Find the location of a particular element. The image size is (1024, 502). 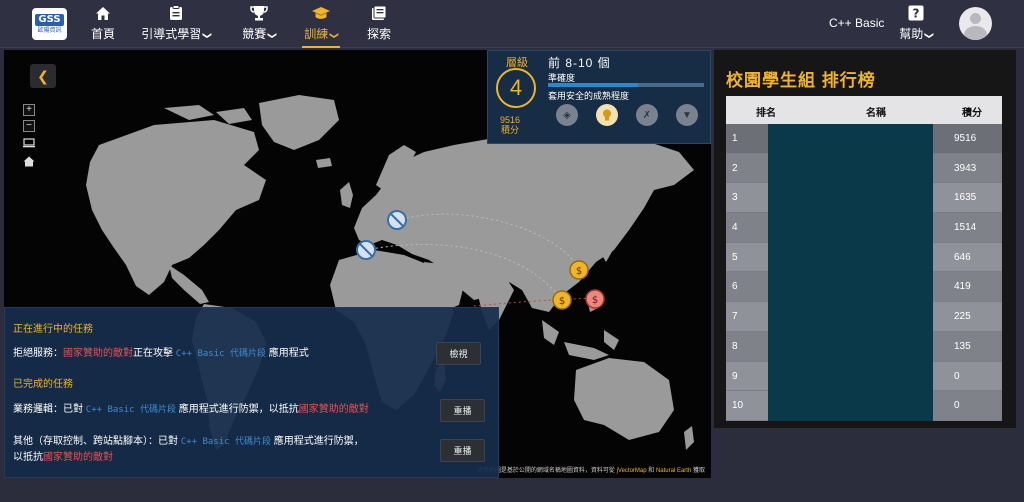

top-navbar: GSS 歐陽資訊 首頁 引導式學習❯ 競賽❯ 訓練❯ 探索 C++ Basic is located at coordinates (512, 24).